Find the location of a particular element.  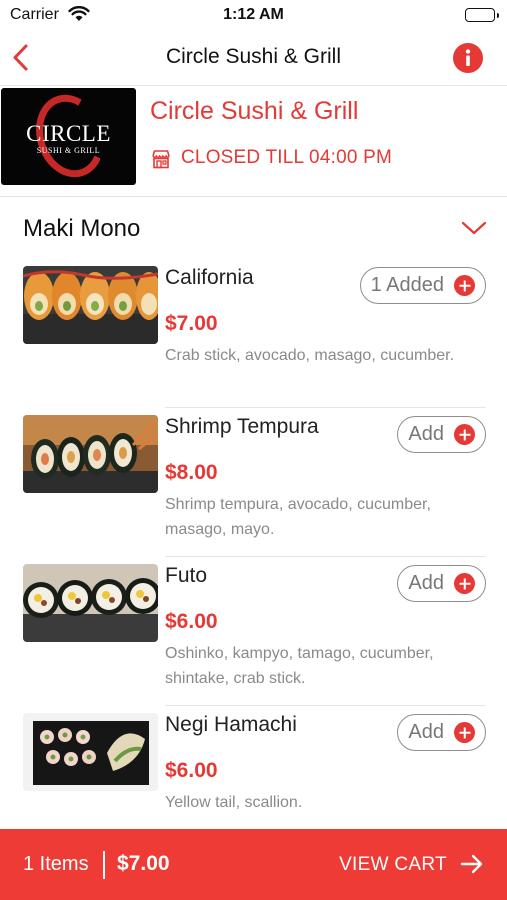

item-name: Shrimp Tempura is located at coordinates (242, 426).